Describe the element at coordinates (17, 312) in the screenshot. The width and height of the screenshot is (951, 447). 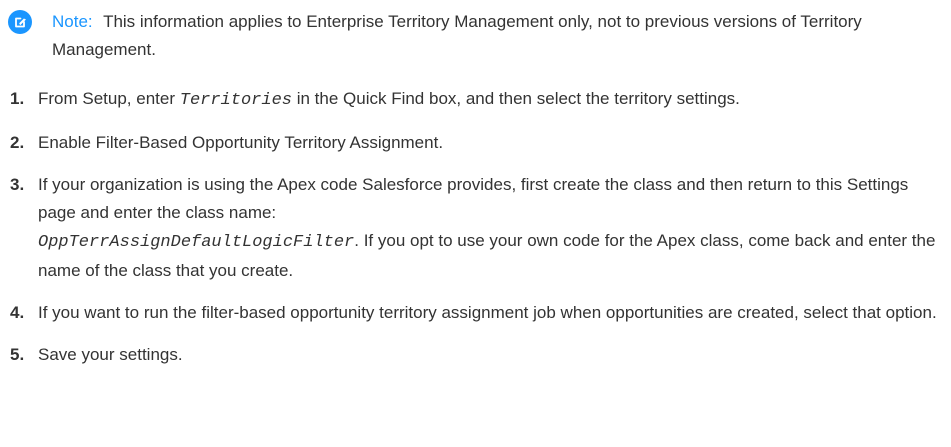
I see `step-number: 4.` at that location.